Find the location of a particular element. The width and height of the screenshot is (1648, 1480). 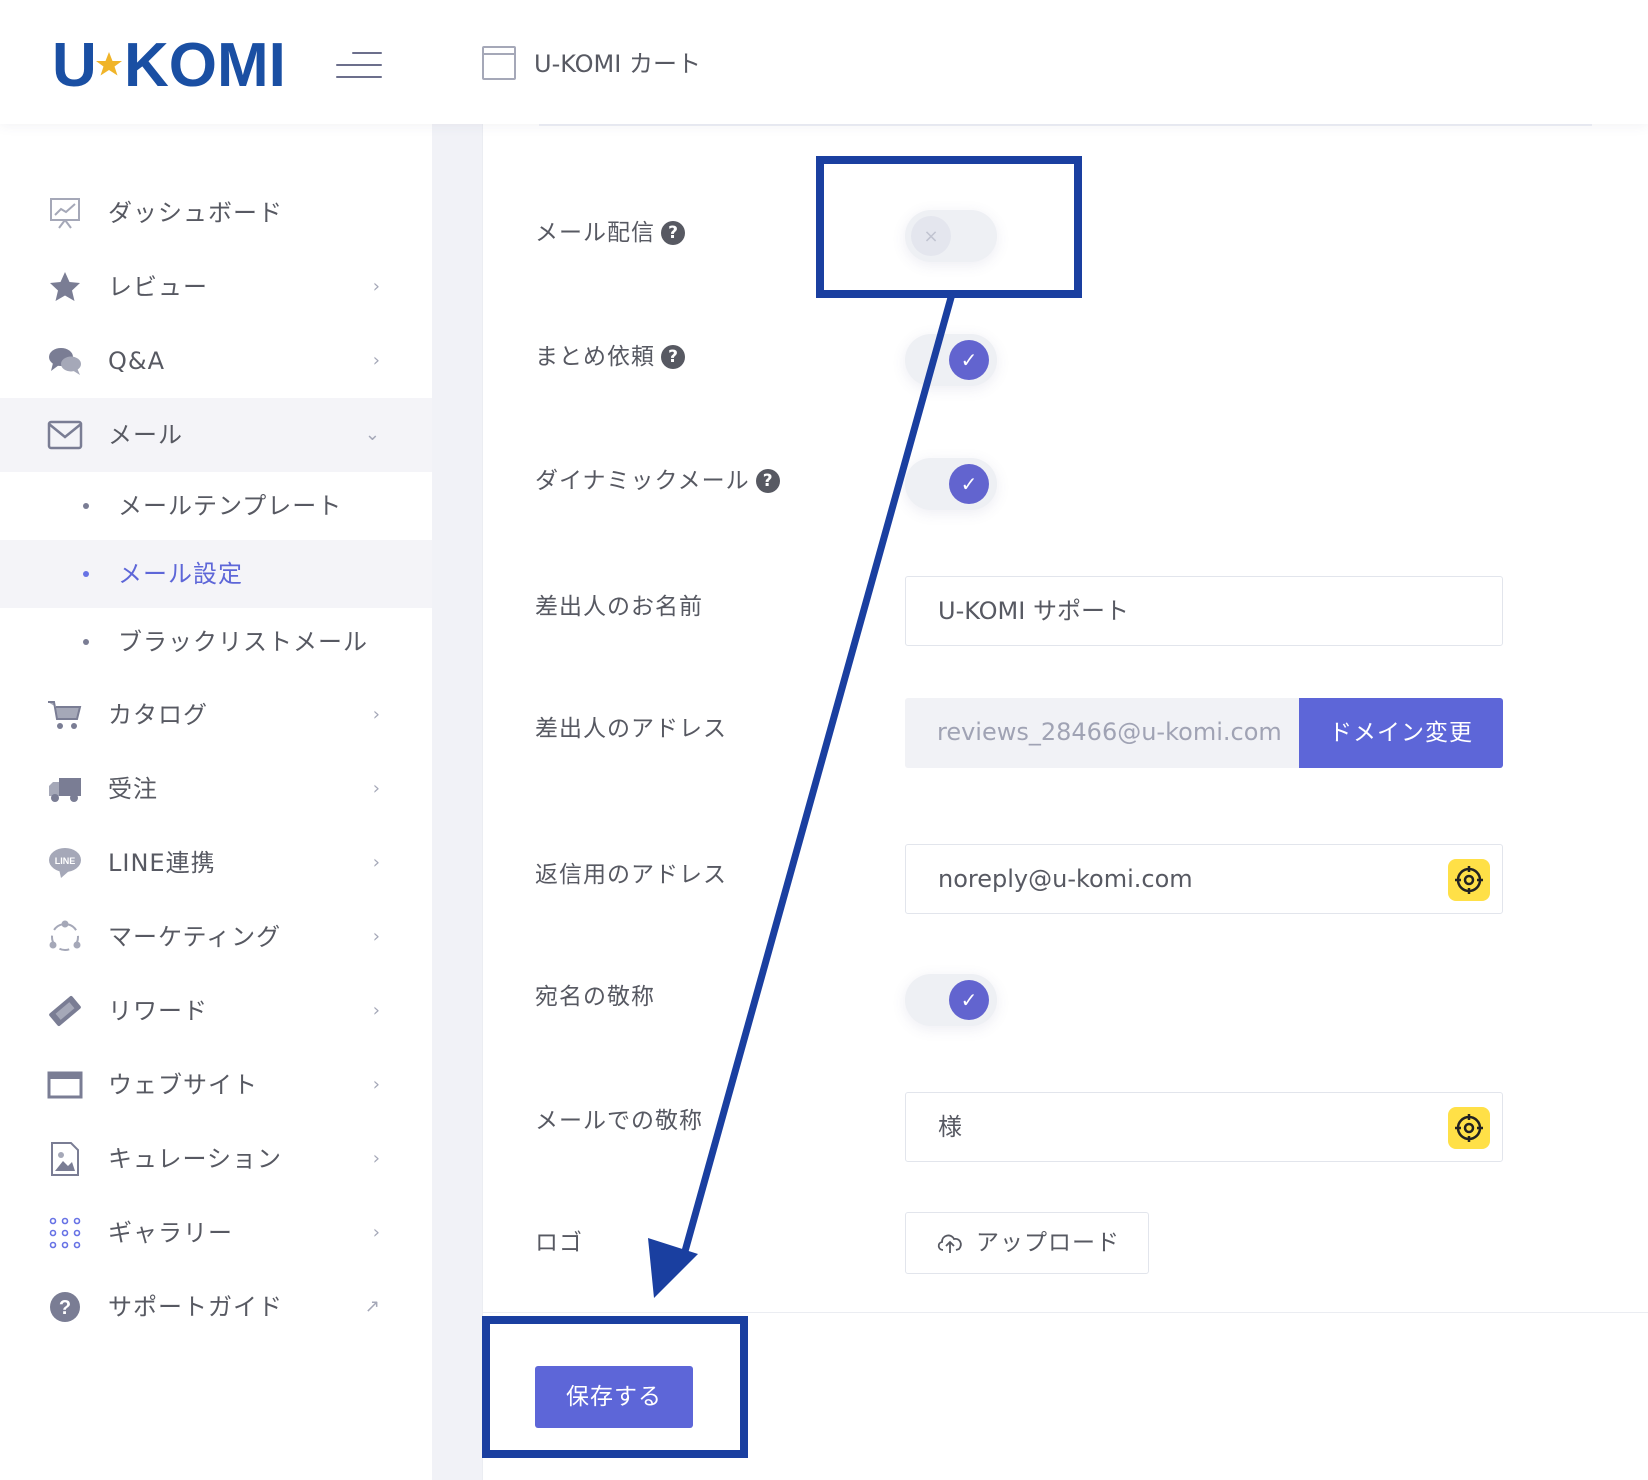

sidebar-item-label: レビュー is located at coordinates (158, 287).